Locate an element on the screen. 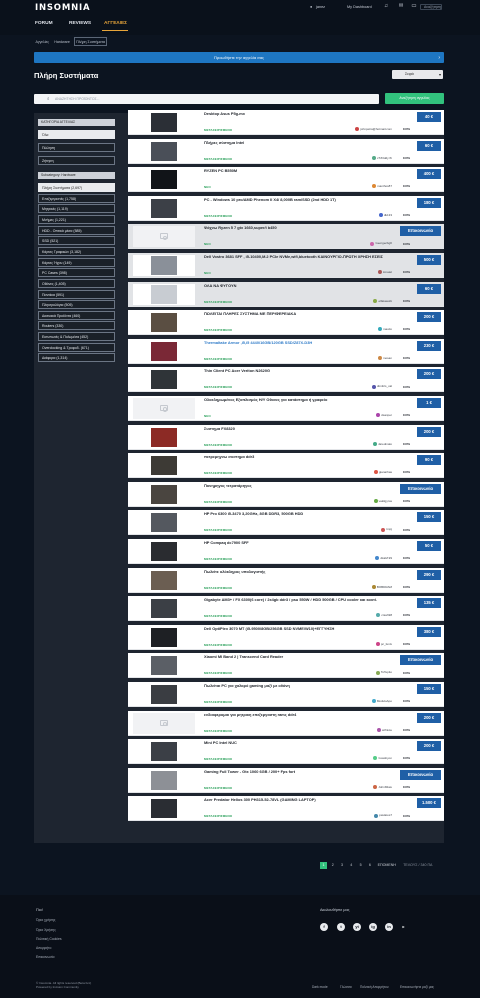 The image size is (480, 998). seller: JohnMkav is located at coordinates (382, 787).